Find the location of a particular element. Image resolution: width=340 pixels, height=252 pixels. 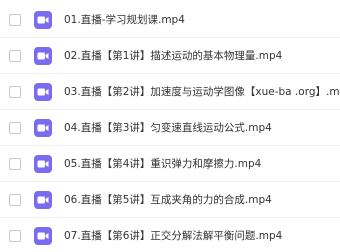

file-name: 04.直播【第3讲】匀变速直线运动公式.mp4 is located at coordinates (168, 128).